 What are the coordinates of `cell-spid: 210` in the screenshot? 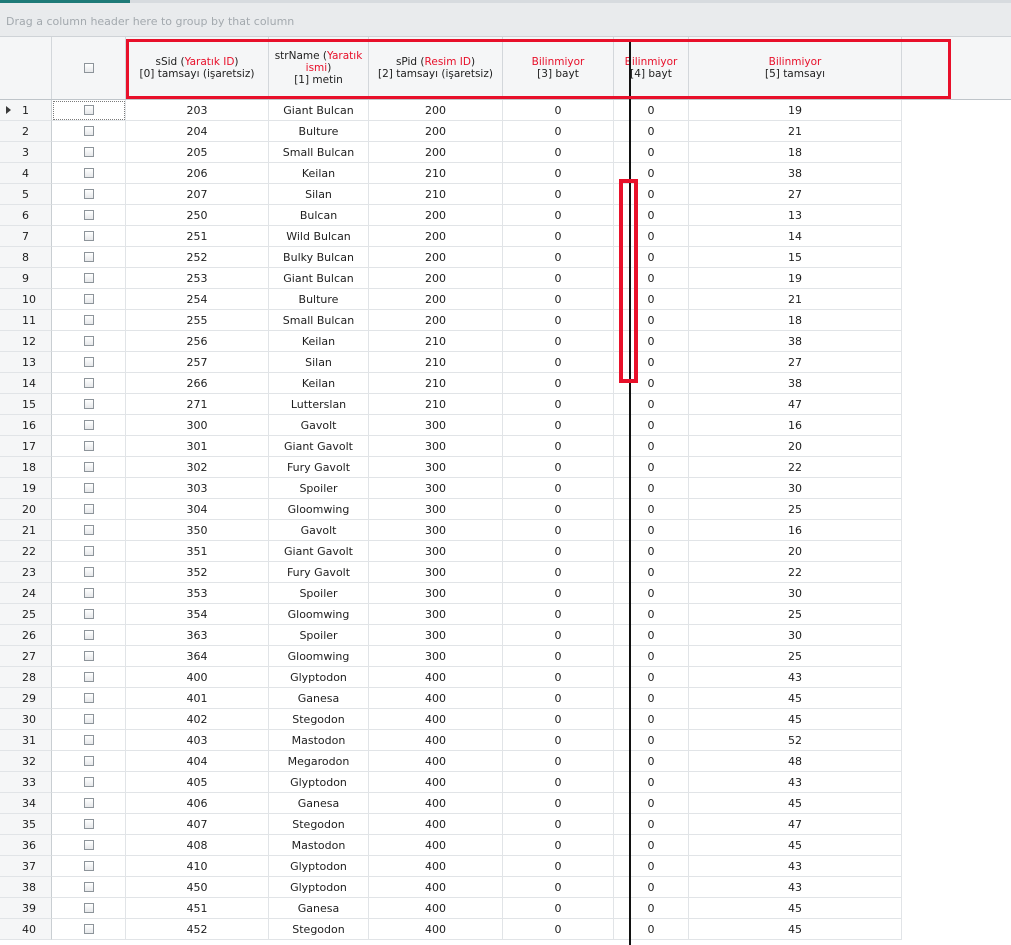 It's located at (436, 173).